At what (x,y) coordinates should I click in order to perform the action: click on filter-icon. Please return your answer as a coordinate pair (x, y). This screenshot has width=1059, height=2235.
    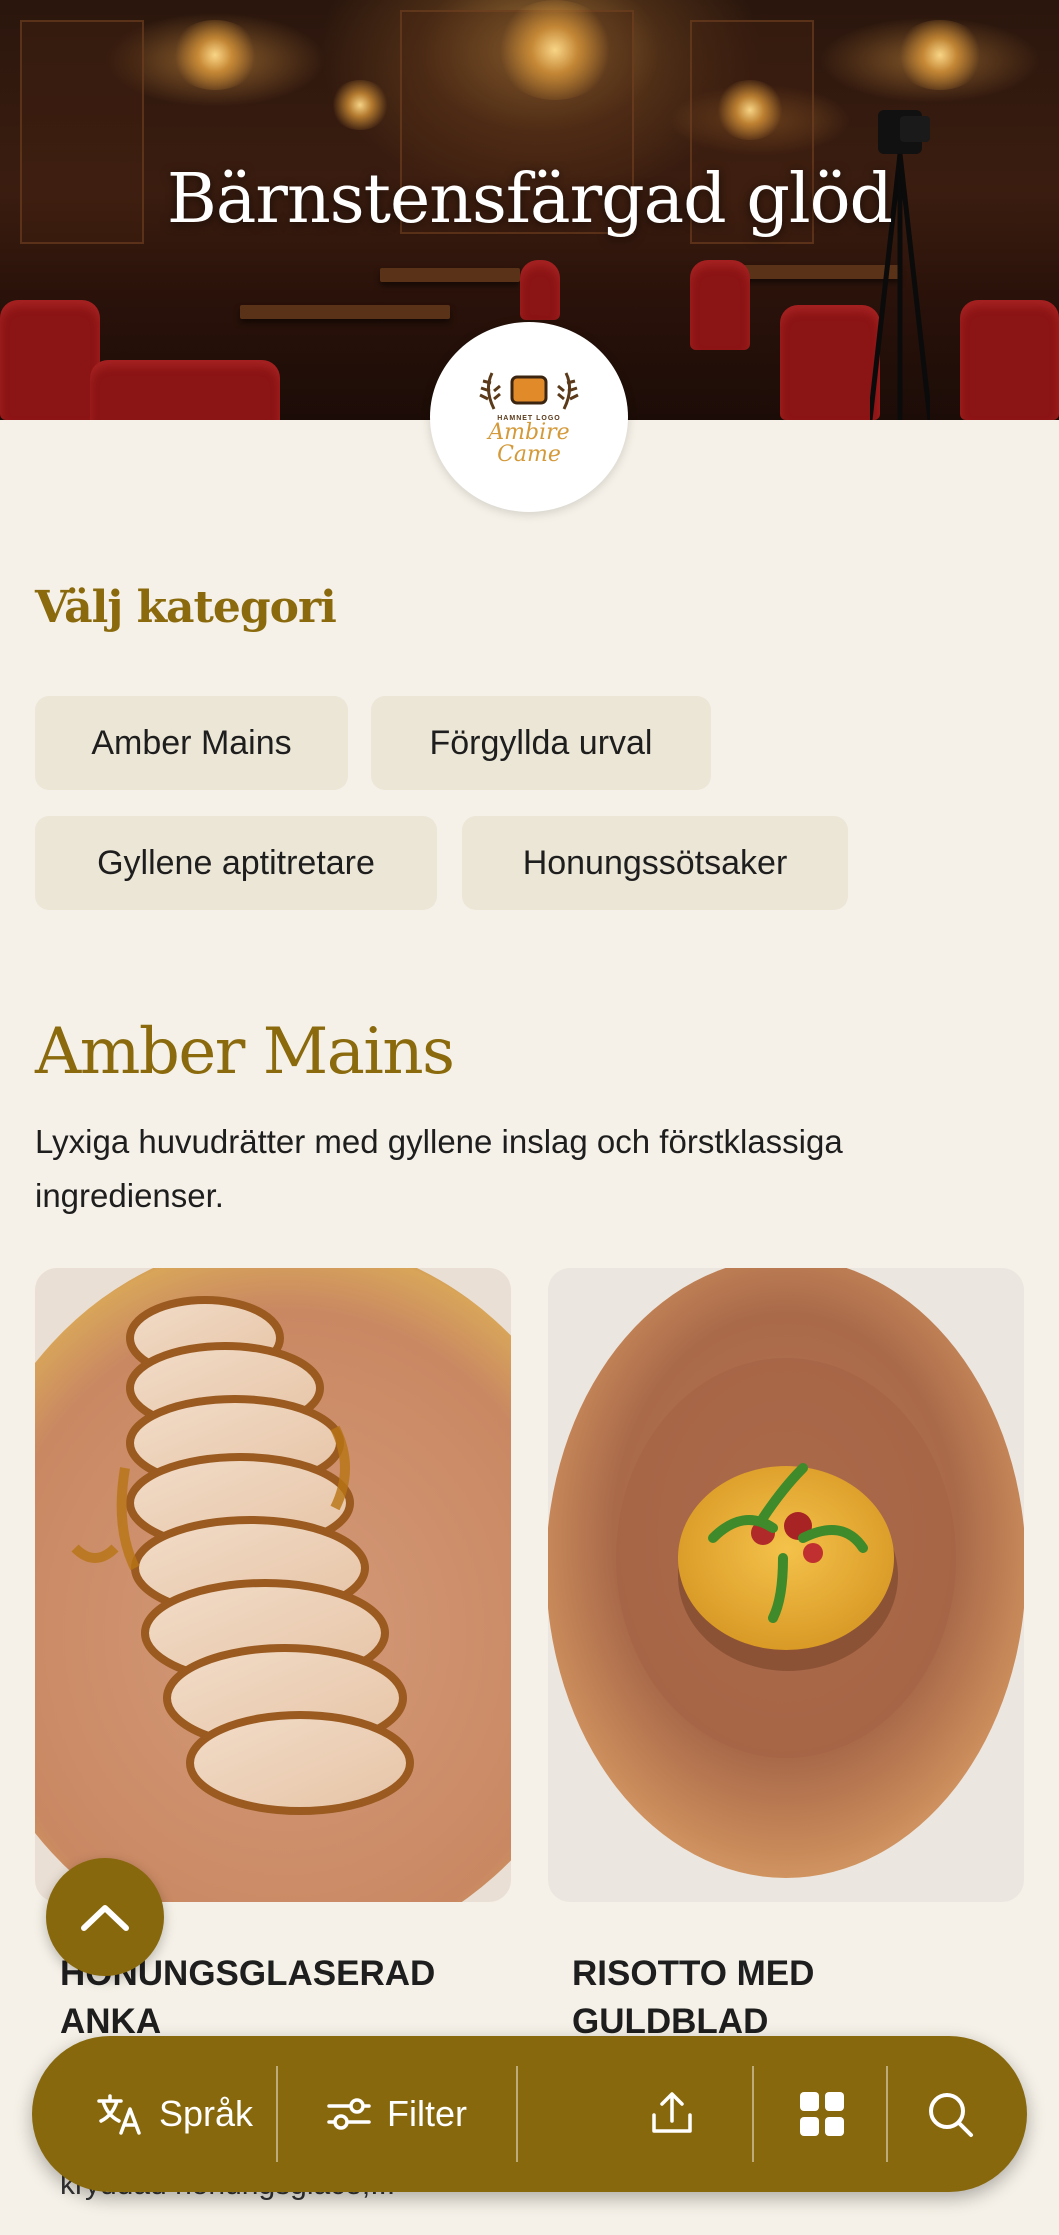
    Looking at the image, I should click on (349, 2114).